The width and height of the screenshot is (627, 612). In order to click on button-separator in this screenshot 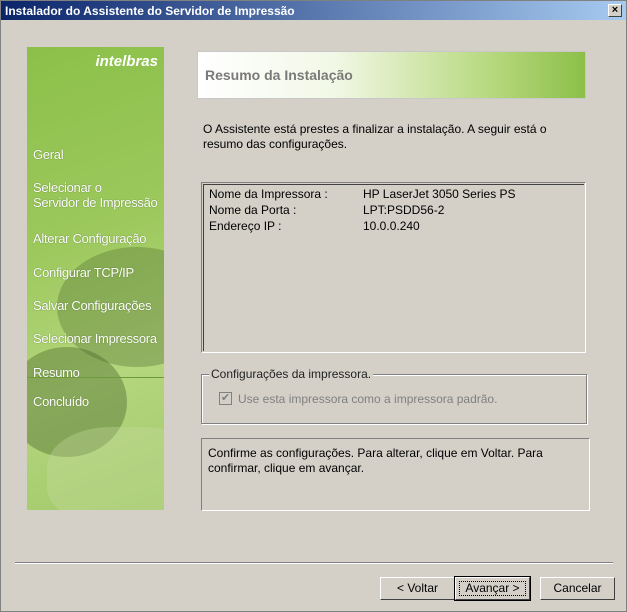, I will do `click(314, 563)`.